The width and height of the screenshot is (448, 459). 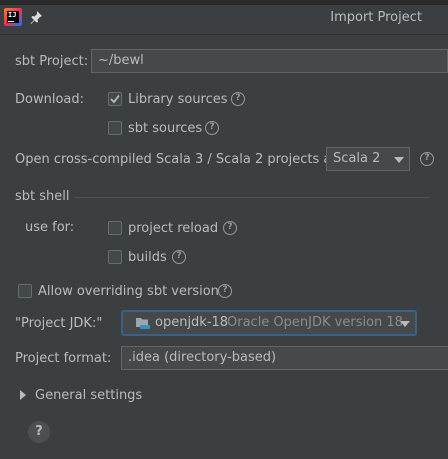 I want to click on project-jdk-dropdown: openjdk-18 Oracle OpenJDK version 18, so click(x=269, y=323).